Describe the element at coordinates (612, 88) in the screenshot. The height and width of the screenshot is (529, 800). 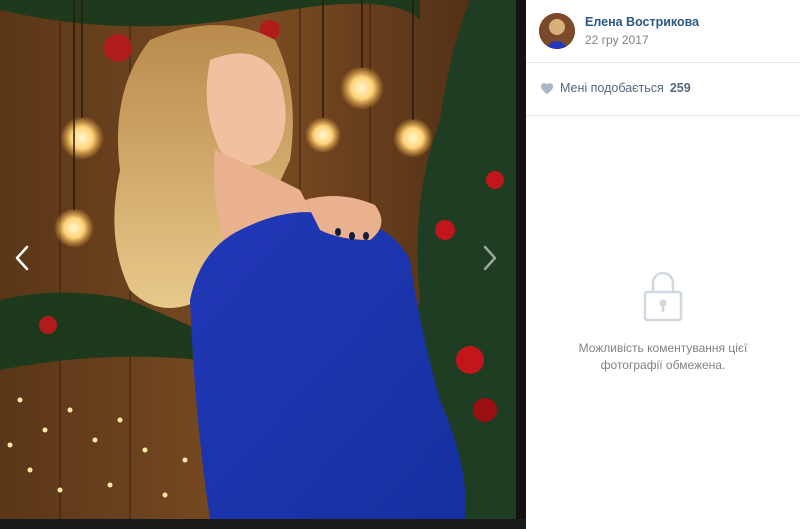
I see `like-label: Мені подобається` at that location.